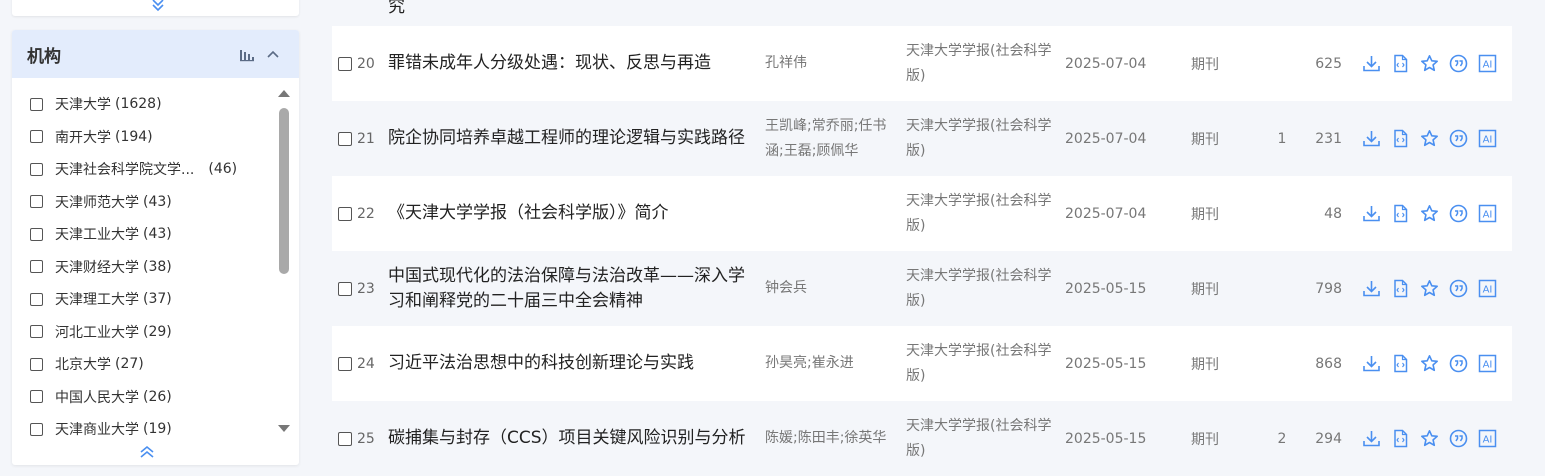 The height and width of the screenshot is (476, 1545). Describe the element at coordinates (142, 137) in the screenshot. I see `facet-item: 南开大学 (194)` at that location.